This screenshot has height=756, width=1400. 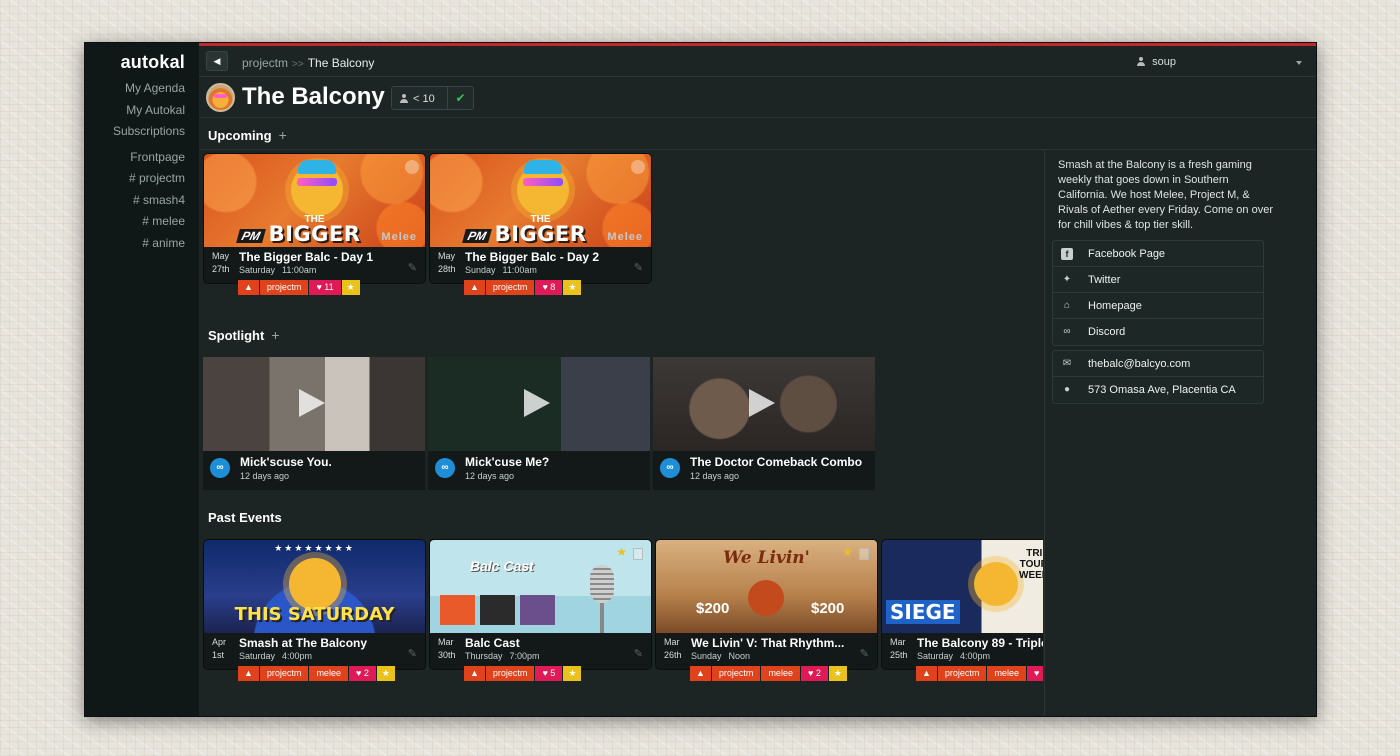 I want to click on nav-frontpage: Frontpage, so click(x=135, y=158).